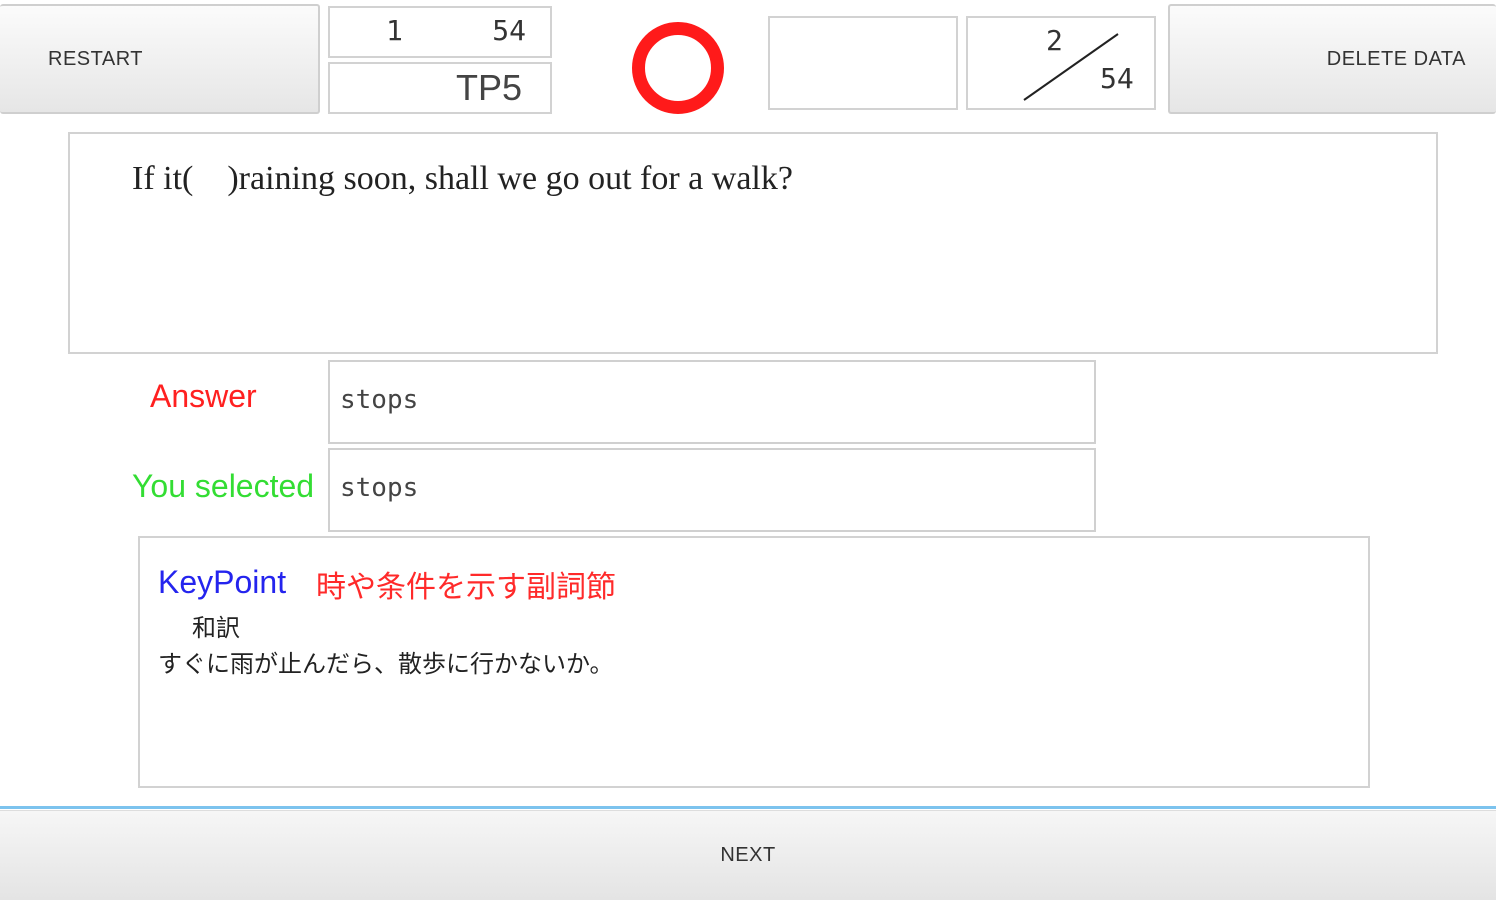 The height and width of the screenshot is (900, 1496). What do you see at coordinates (712, 490) in the screenshot?
I see `selected-field: stops` at bounding box center [712, 490].